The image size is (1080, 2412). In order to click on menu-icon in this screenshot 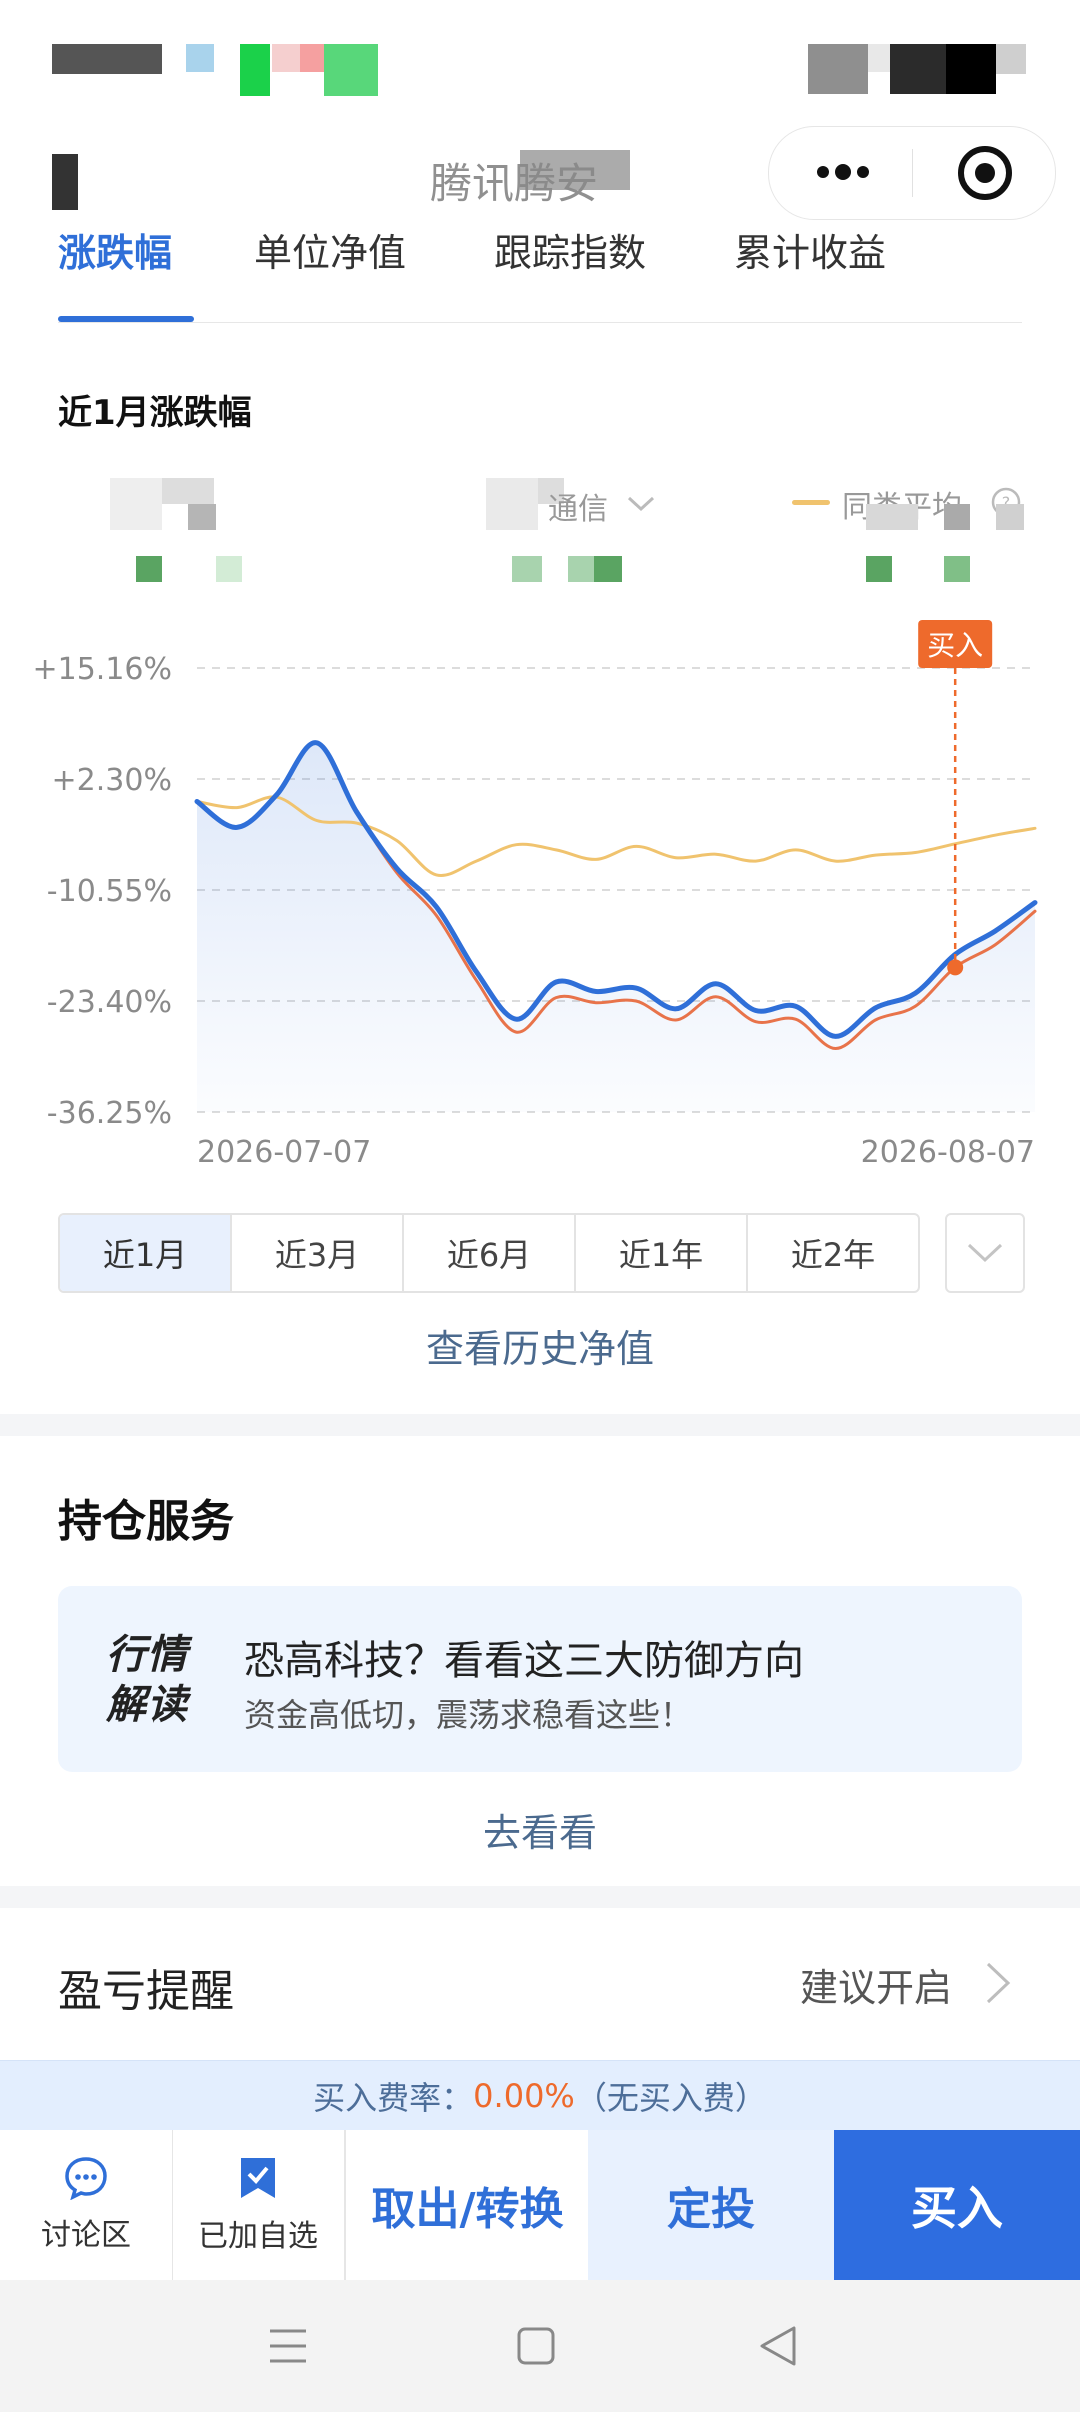, I will do `click(288, 2346)`.